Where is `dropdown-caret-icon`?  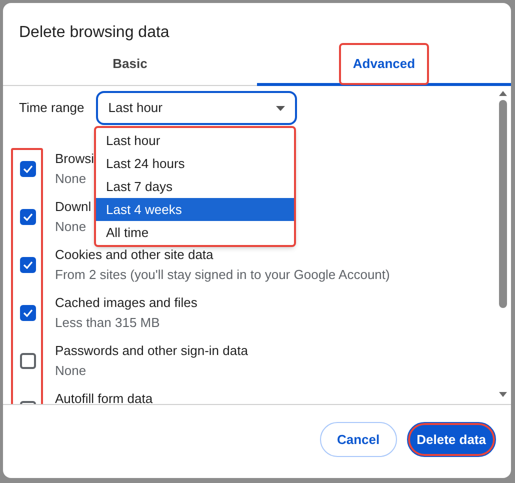 dropdown-caret-icon is located at coordinates (281, 108).